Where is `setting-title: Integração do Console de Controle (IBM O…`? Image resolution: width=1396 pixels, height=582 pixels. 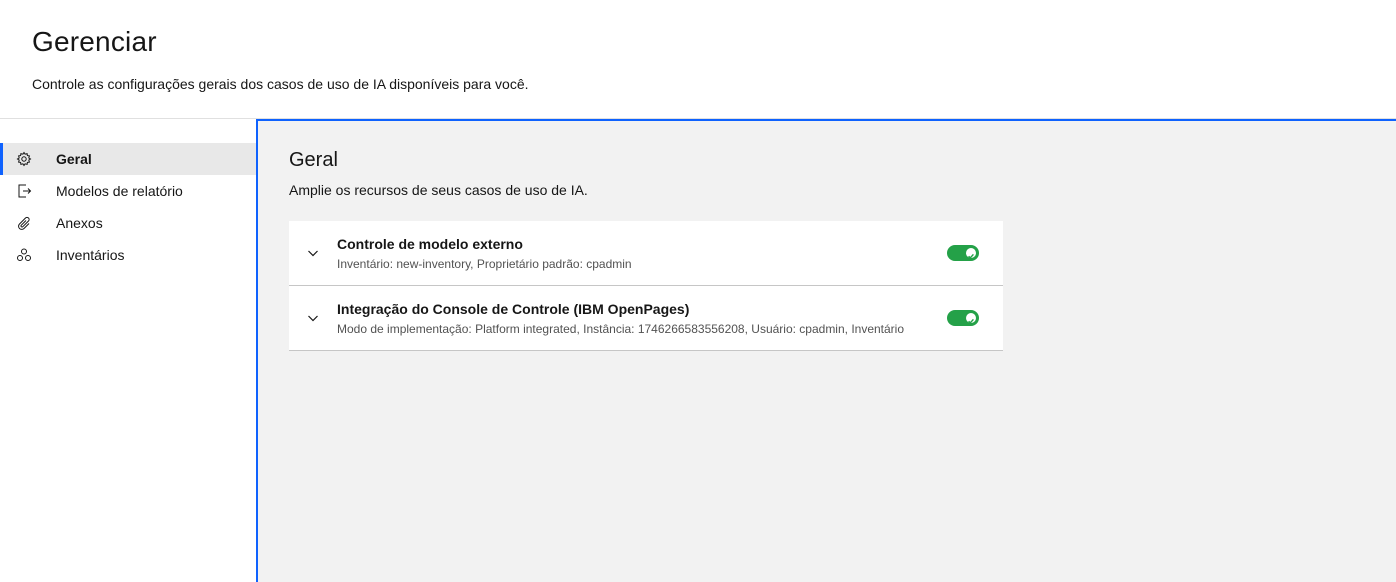 setting-title: Integração do Console de Controle (IBM O… is located at coordinates (513, 309).